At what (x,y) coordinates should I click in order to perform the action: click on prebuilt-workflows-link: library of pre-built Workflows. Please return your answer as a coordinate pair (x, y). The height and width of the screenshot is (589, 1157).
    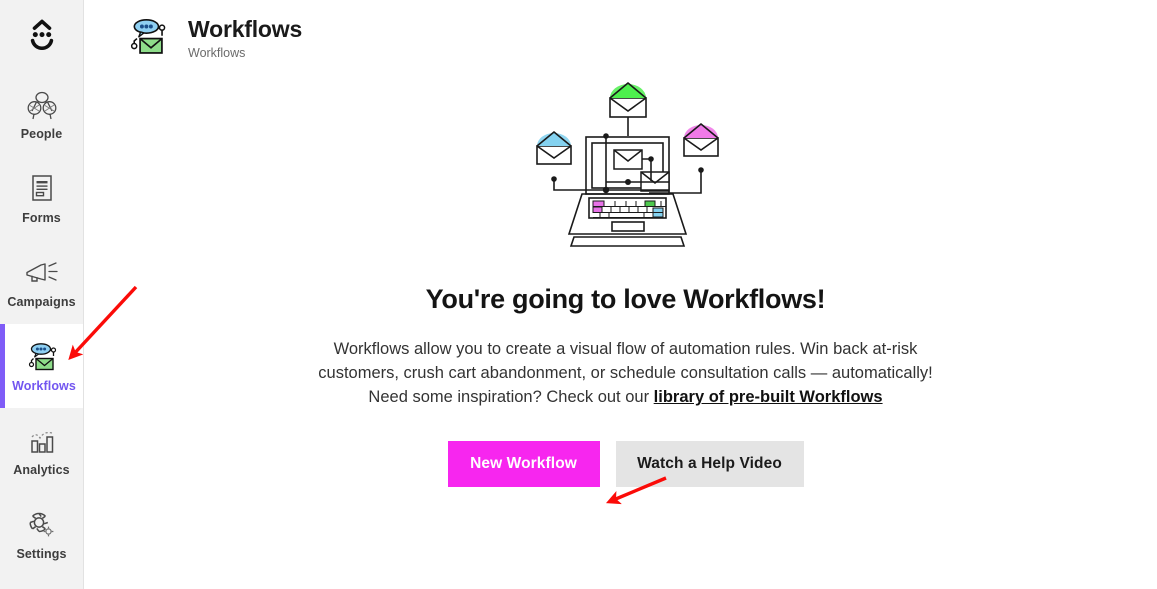
    Looking at the image, I should click on (768, 397).